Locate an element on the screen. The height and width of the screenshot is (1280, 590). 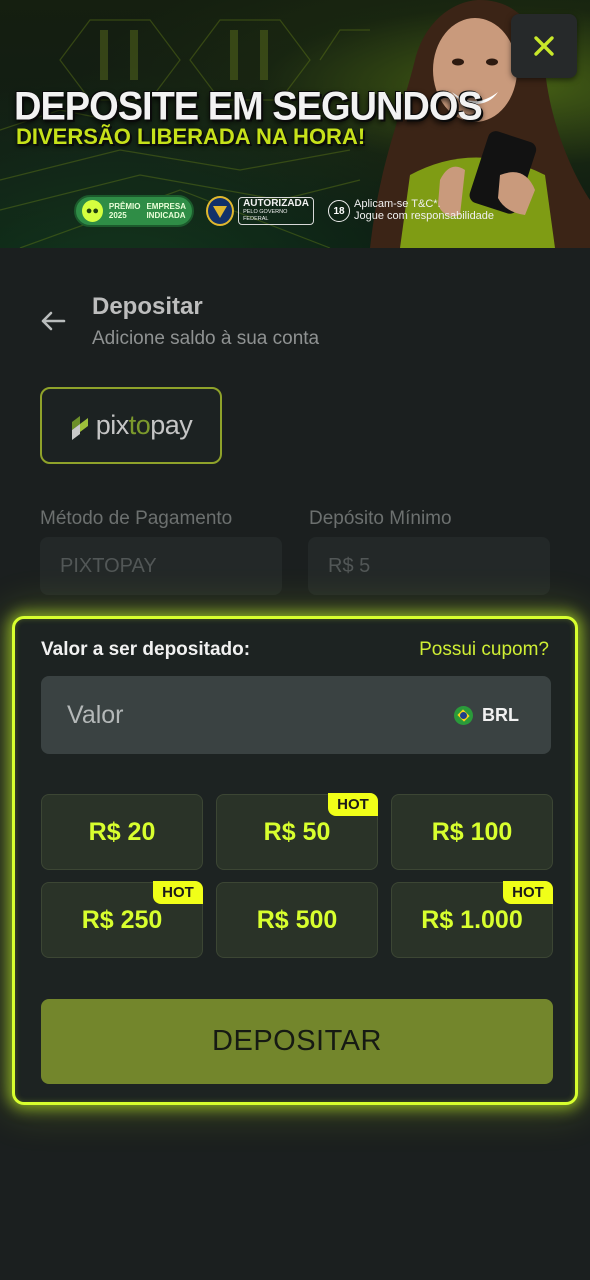
min-deposit-field: R$ 5 is located at coordinates (429, 566).